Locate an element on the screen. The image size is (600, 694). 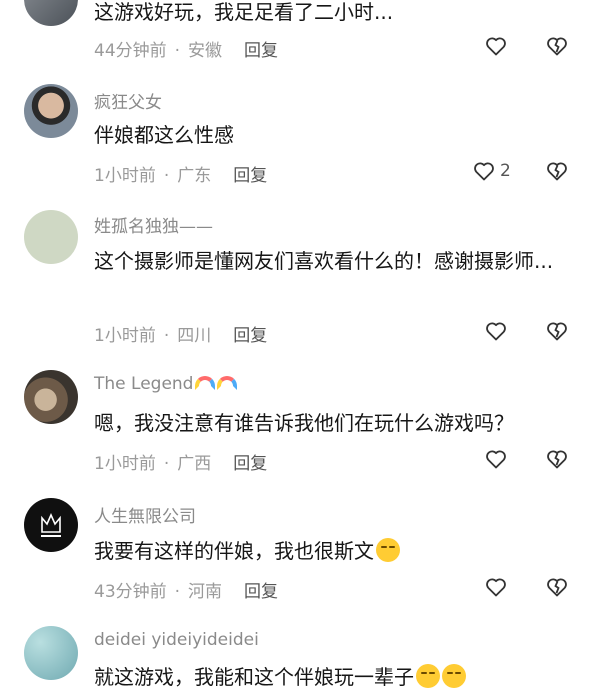
comment-location: 广东 is located at coordinates (194, 176).